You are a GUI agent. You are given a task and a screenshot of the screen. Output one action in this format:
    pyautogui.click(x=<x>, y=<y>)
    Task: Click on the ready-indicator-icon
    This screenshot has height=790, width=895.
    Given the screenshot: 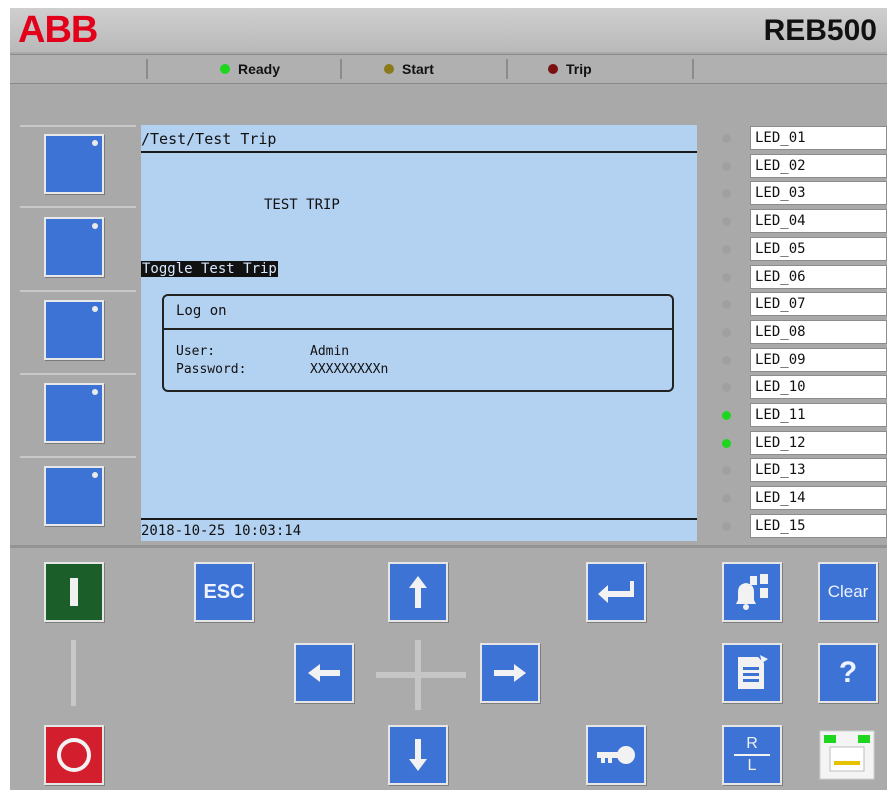 What is the action you would take?
    pyautogui.click(x=225, y=69)
    